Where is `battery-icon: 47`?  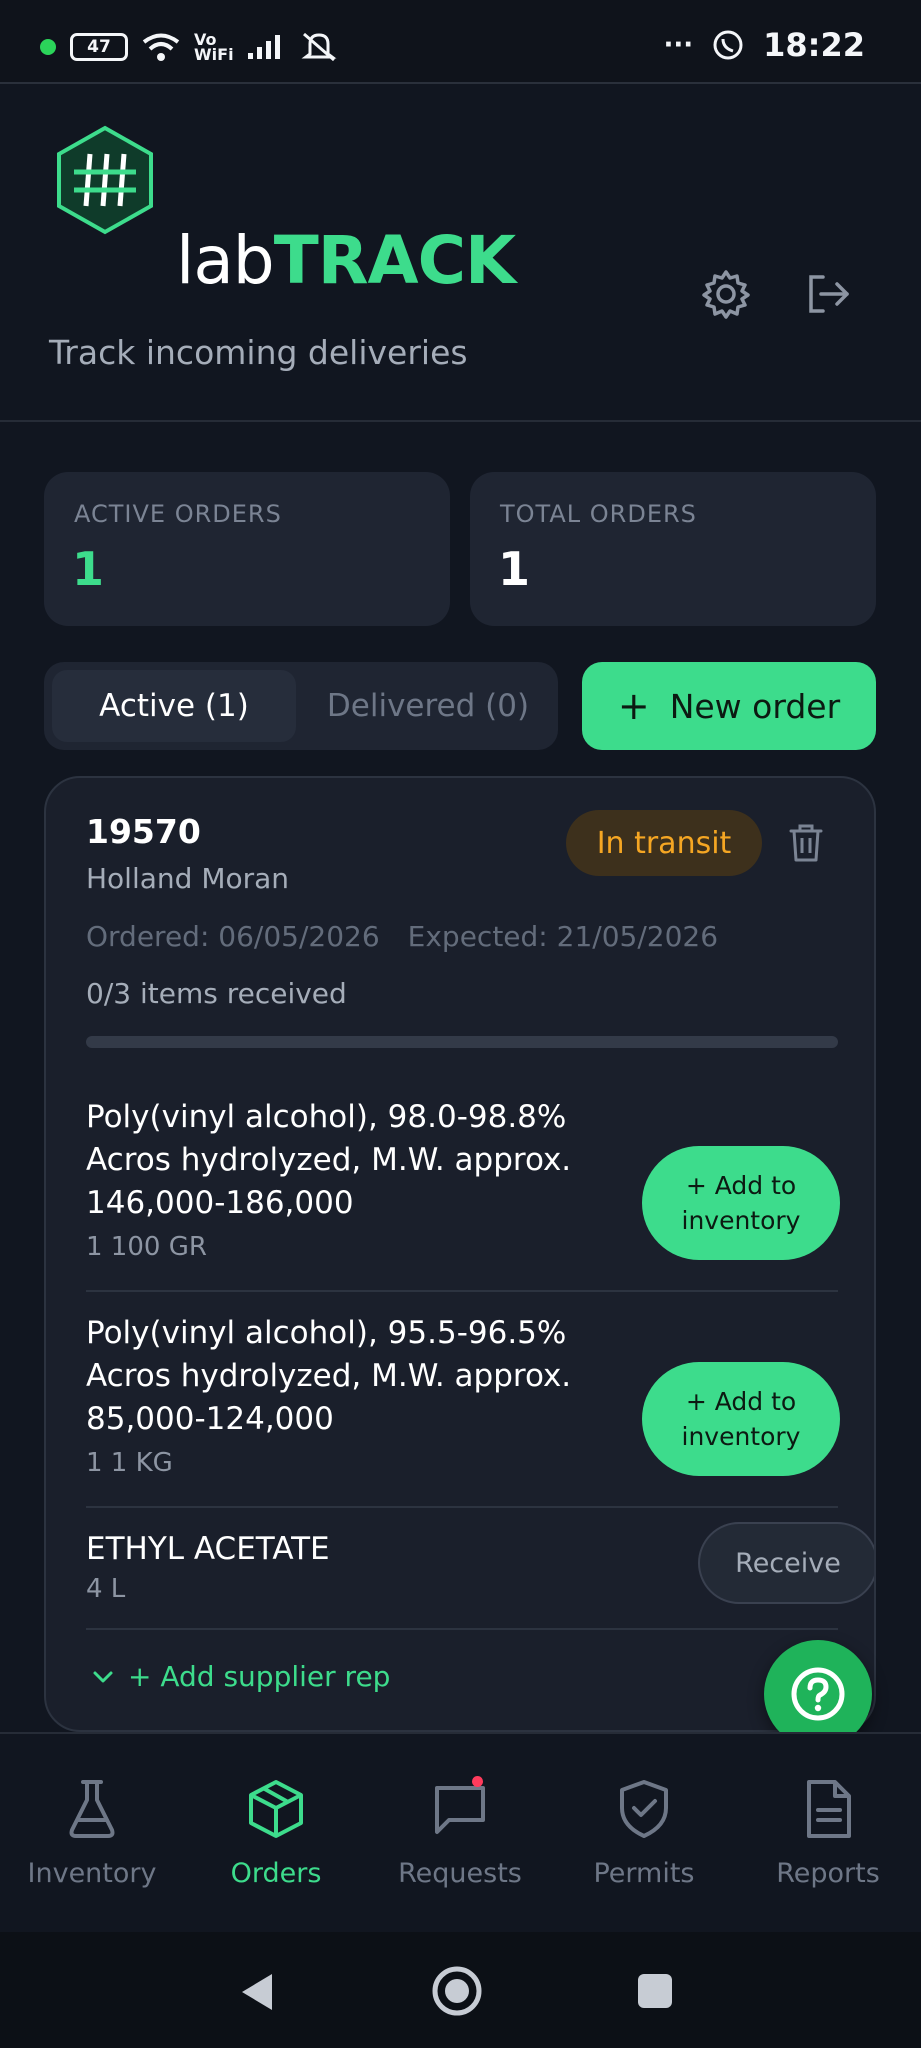
battery-icon: 47 is located at coordinates (99, 47).